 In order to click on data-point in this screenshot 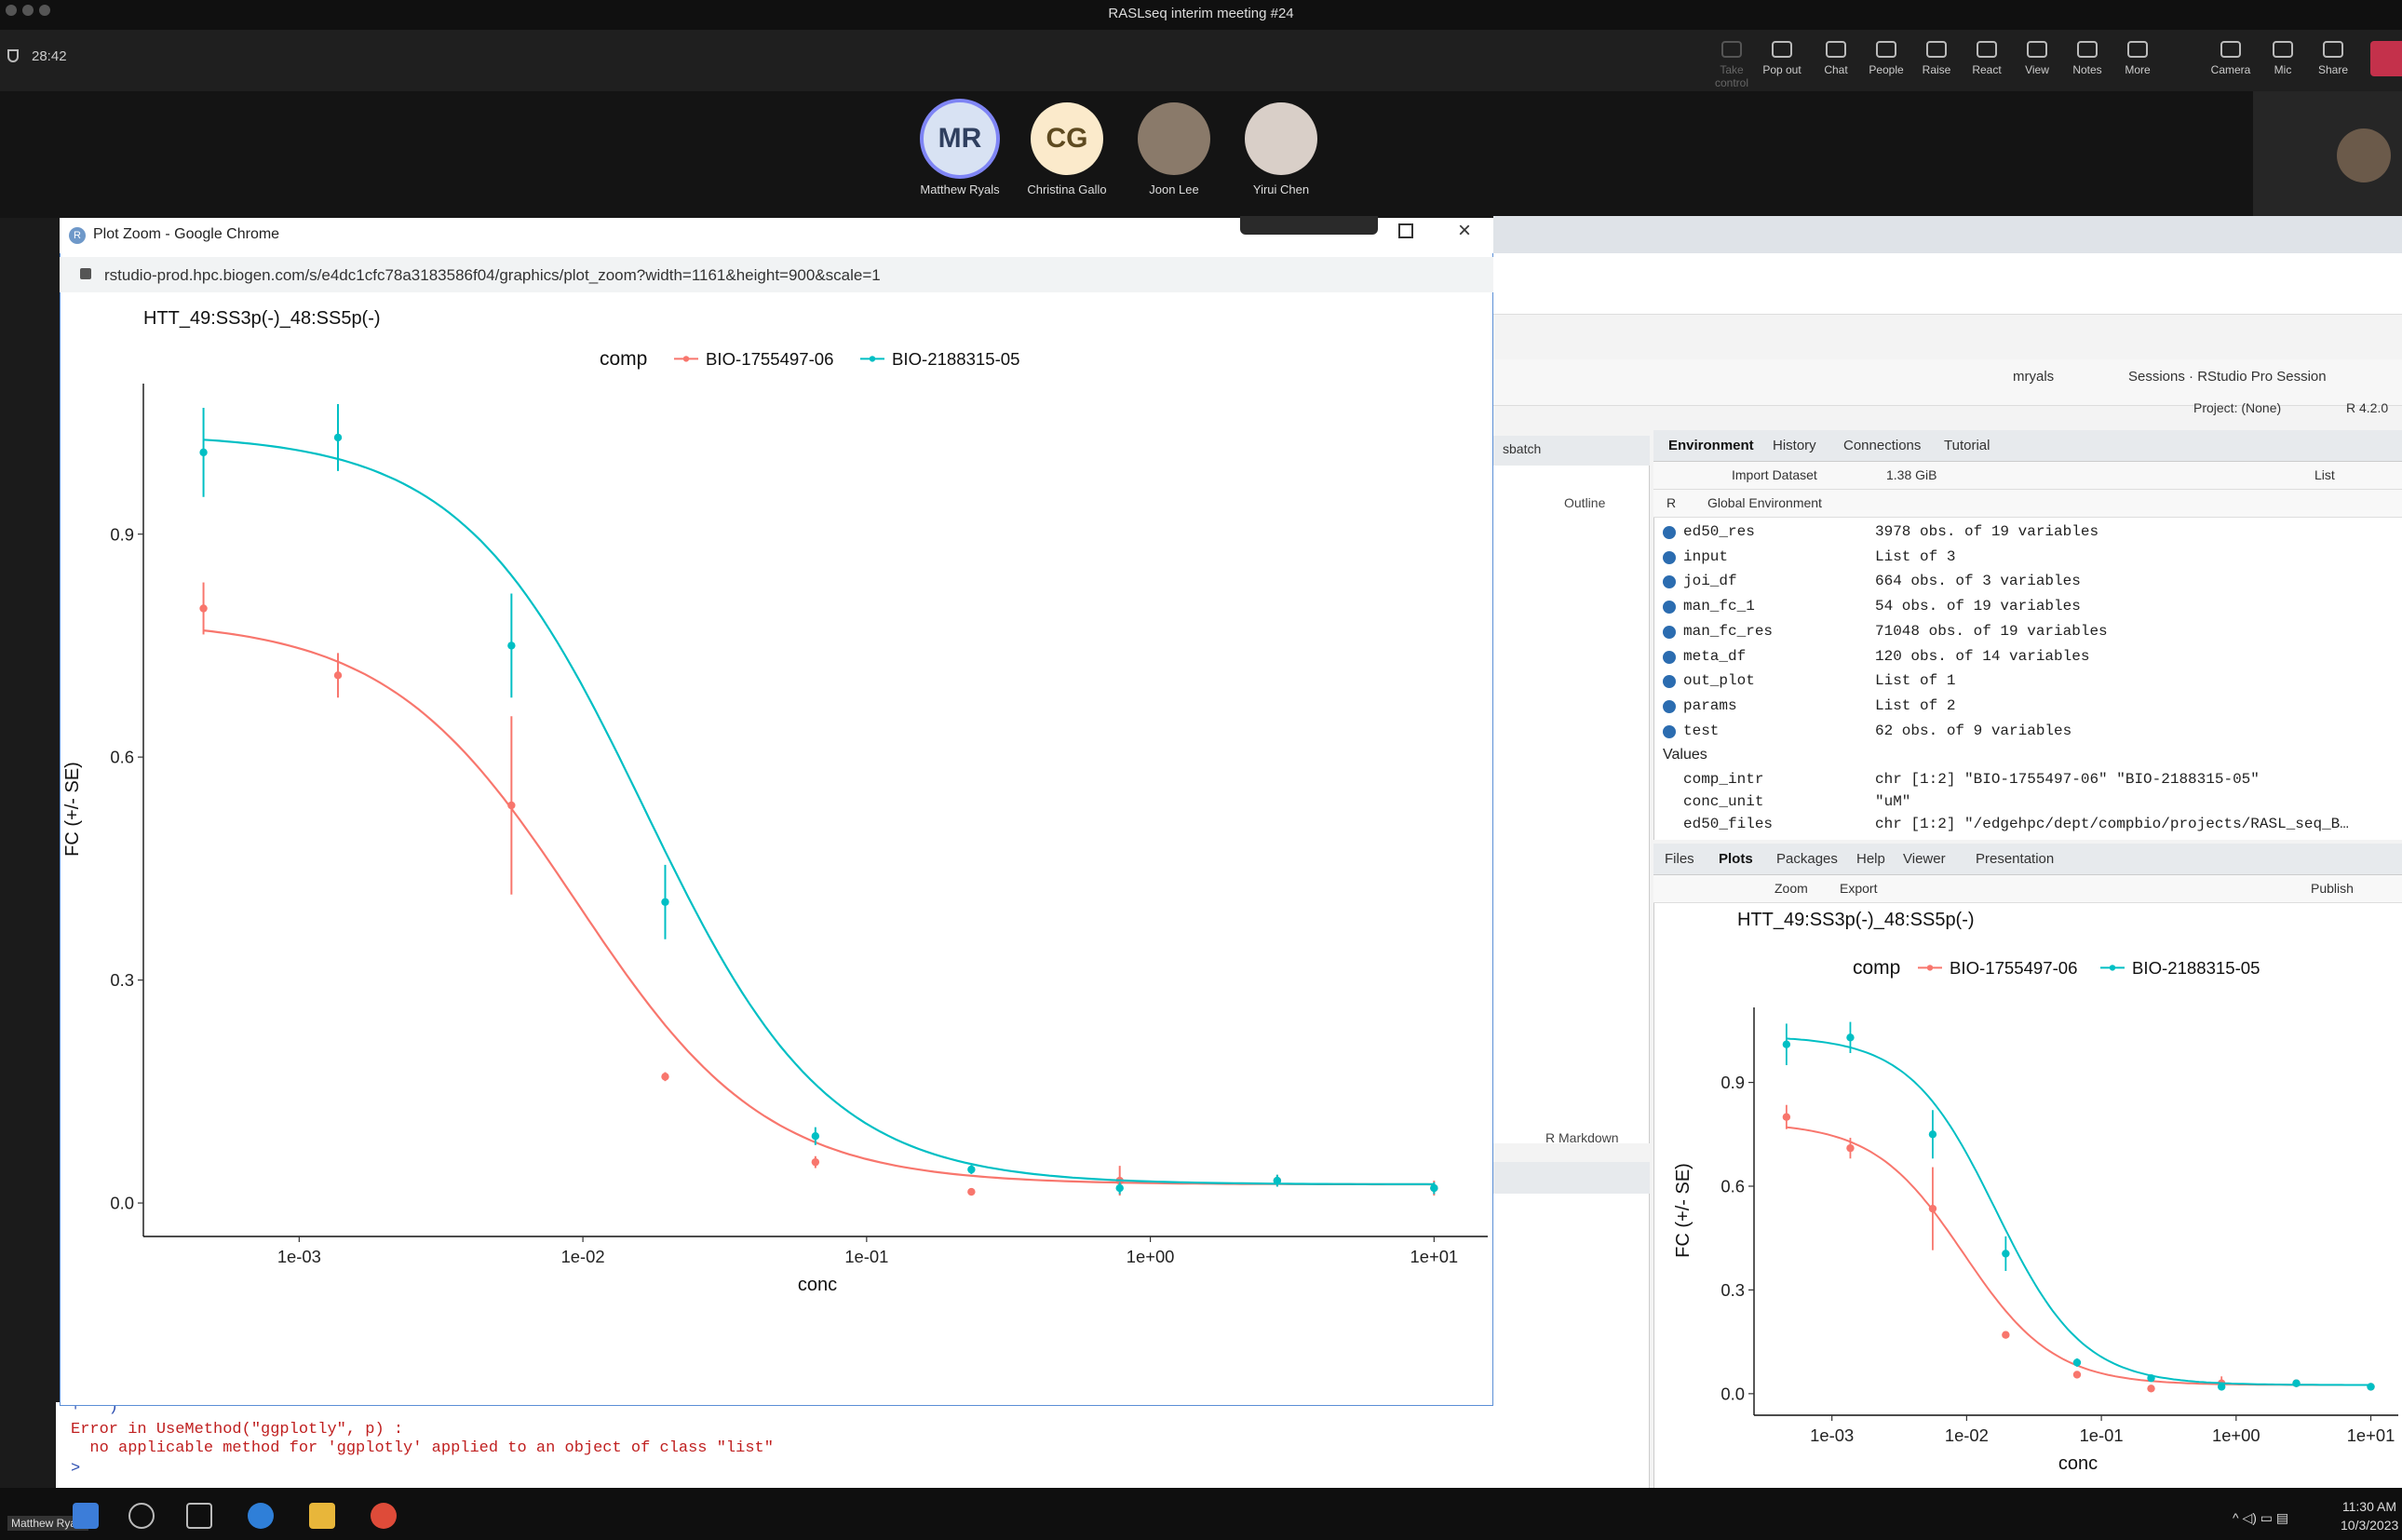, I will do `click(2151, 1389)`.